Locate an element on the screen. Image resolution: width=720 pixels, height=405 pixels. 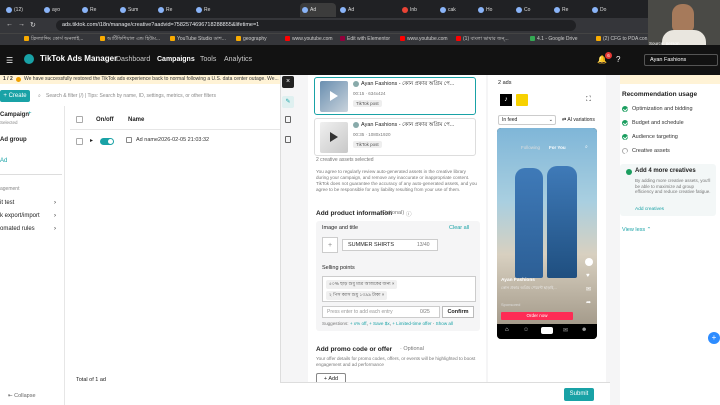
sidebar-ad: Ad is located at coordinates (3, 161).